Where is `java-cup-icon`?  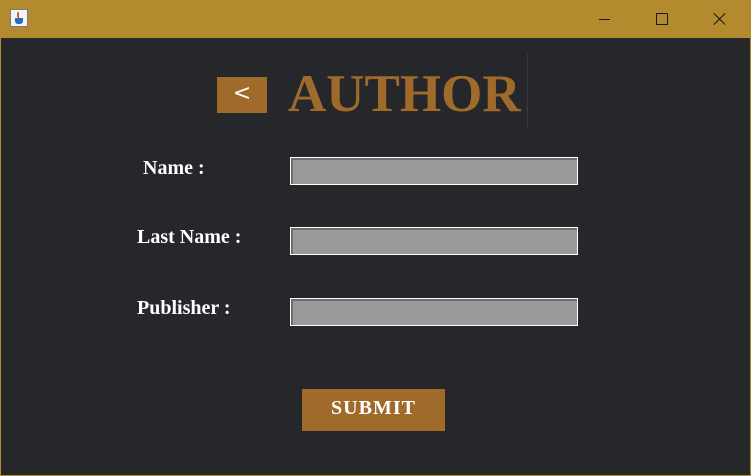
java-cup-icon is located at coordinates (19, 18).